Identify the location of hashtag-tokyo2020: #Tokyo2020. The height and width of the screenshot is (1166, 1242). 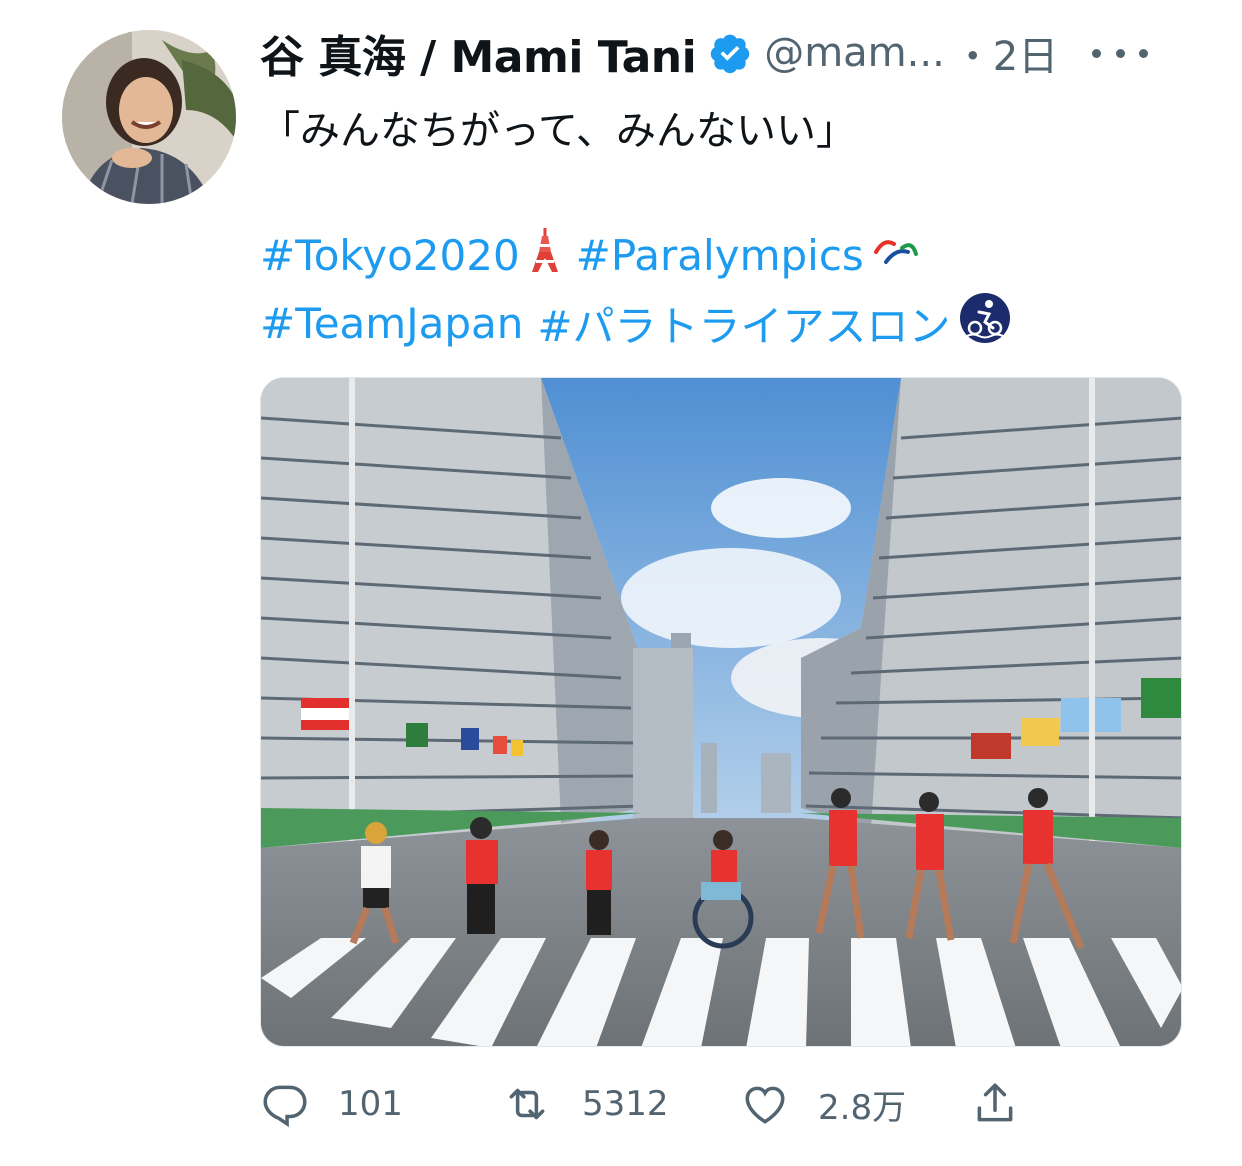
(390, 255).